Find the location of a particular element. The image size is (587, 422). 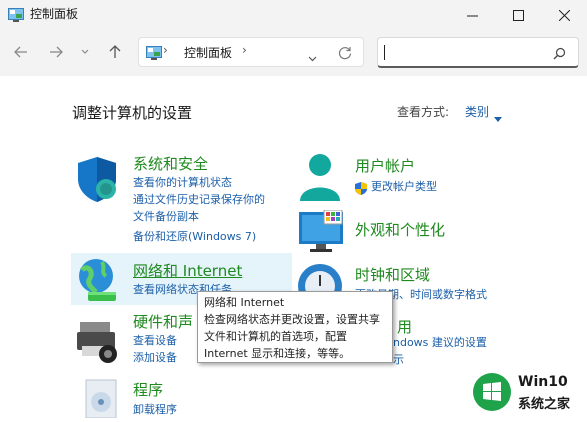

system-link-3: 备份和还原(Windows 7) is located at coordinates (194, 237).